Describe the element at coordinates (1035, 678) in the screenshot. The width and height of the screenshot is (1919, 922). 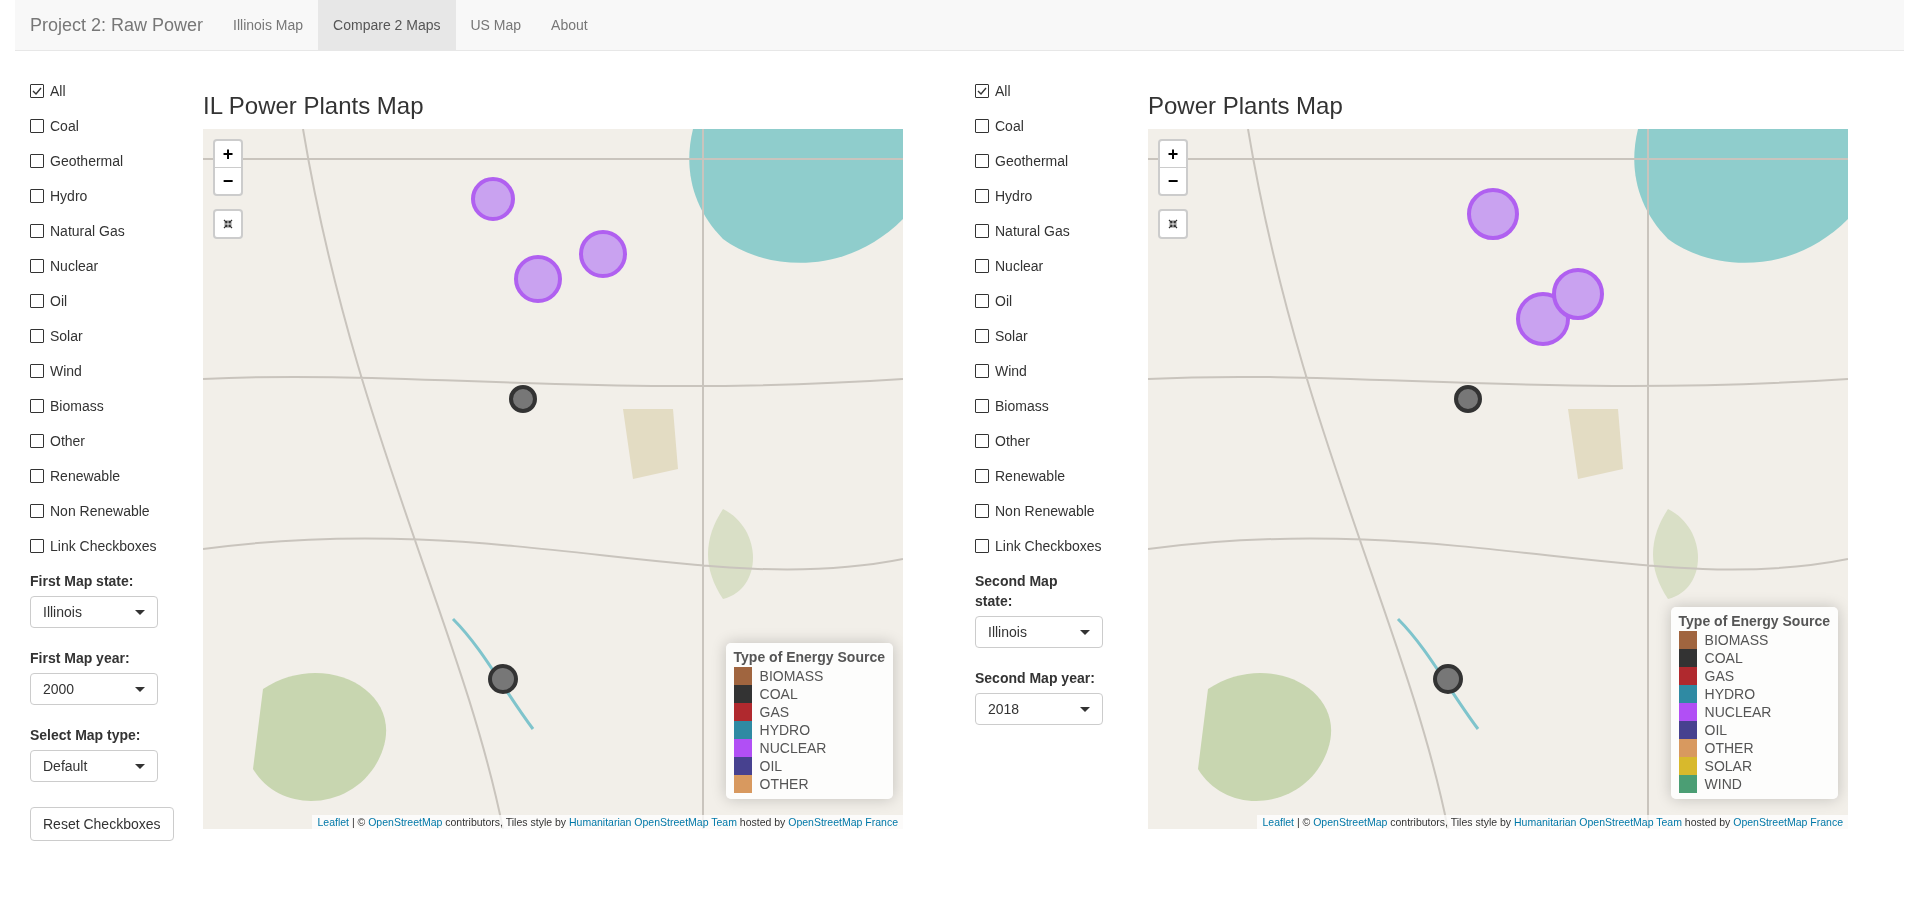
I see `field-label: Second Map year:` at that location.